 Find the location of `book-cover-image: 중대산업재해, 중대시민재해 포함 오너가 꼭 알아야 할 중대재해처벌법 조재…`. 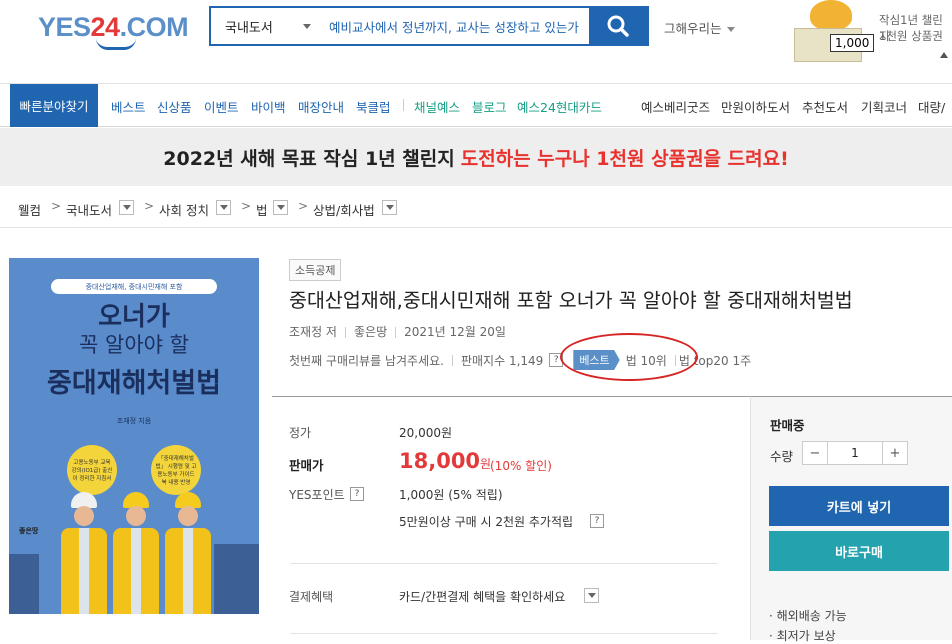

book-cover-image: 중대산업재해, 중대시민재해 포함 오너가 꼭 알아야 할 중대재해처벌법 조재… is located at coordinates (134, 436).